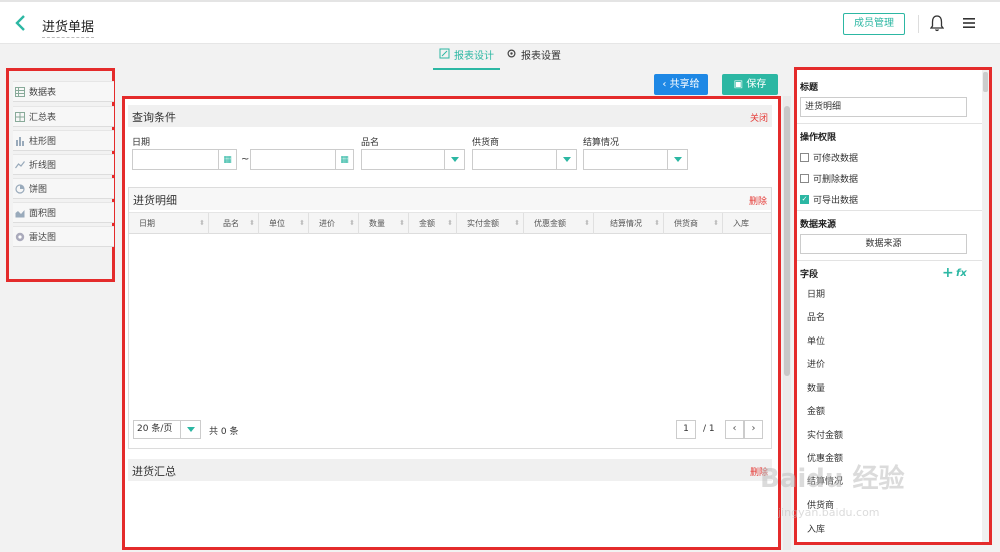 The height and width of the screenshot is (552, 1000). Describe the element at coordinates (937, 24) in the screenshot. I see `bell-icon` at that location.